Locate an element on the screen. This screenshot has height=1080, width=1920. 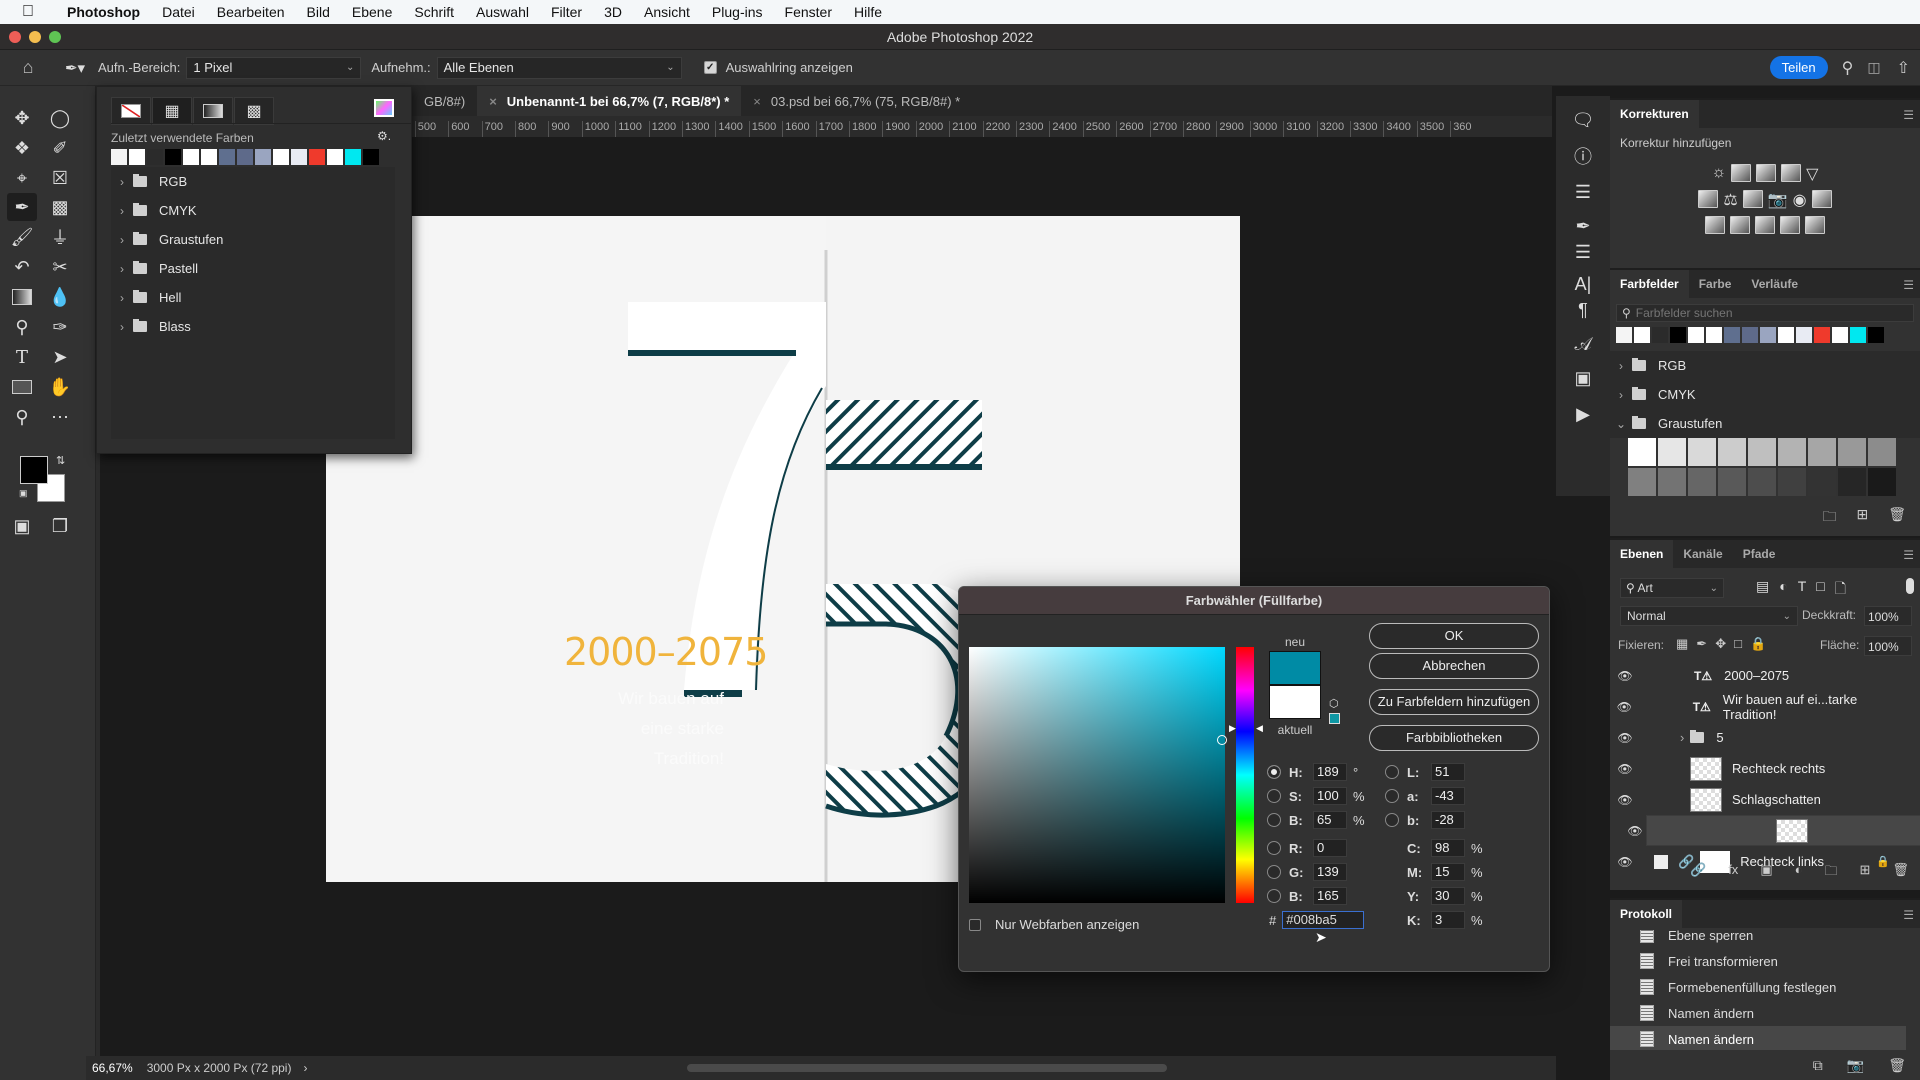
filter-toggle is located at coordinates (1910, 586).